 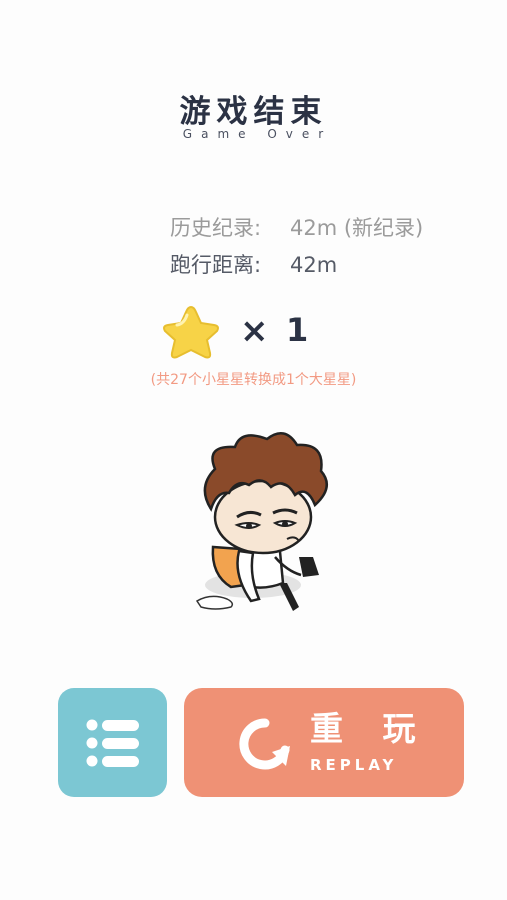 I want to click on distance-label: 跑行距离:, so click(x=216, y=265).